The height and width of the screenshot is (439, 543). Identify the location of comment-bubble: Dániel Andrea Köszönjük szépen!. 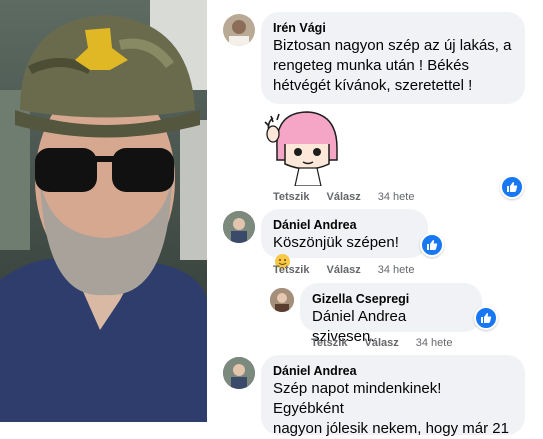
(344, 239).